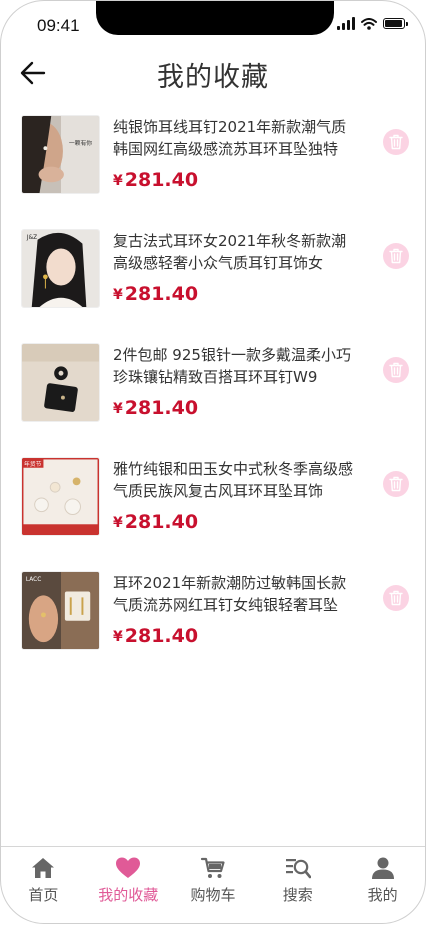  I want to click on status-icons, so click(372, 23).